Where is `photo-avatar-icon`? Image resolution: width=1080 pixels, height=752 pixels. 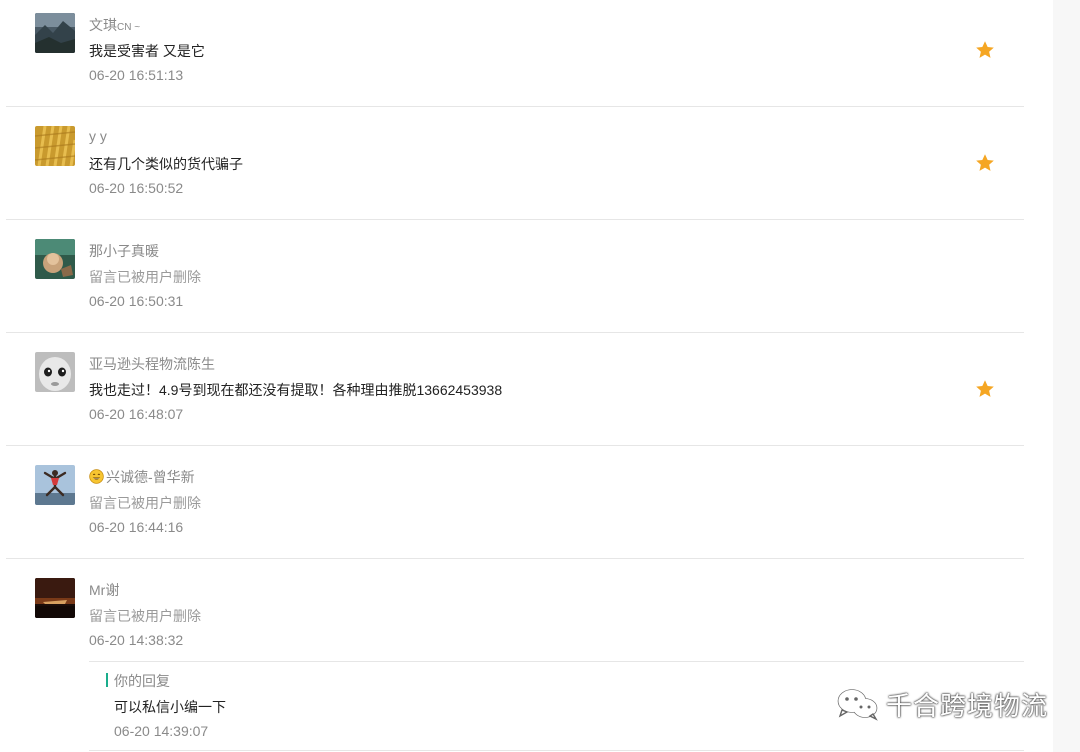
photo-avatar-icon is located at coordinates (55, 259).